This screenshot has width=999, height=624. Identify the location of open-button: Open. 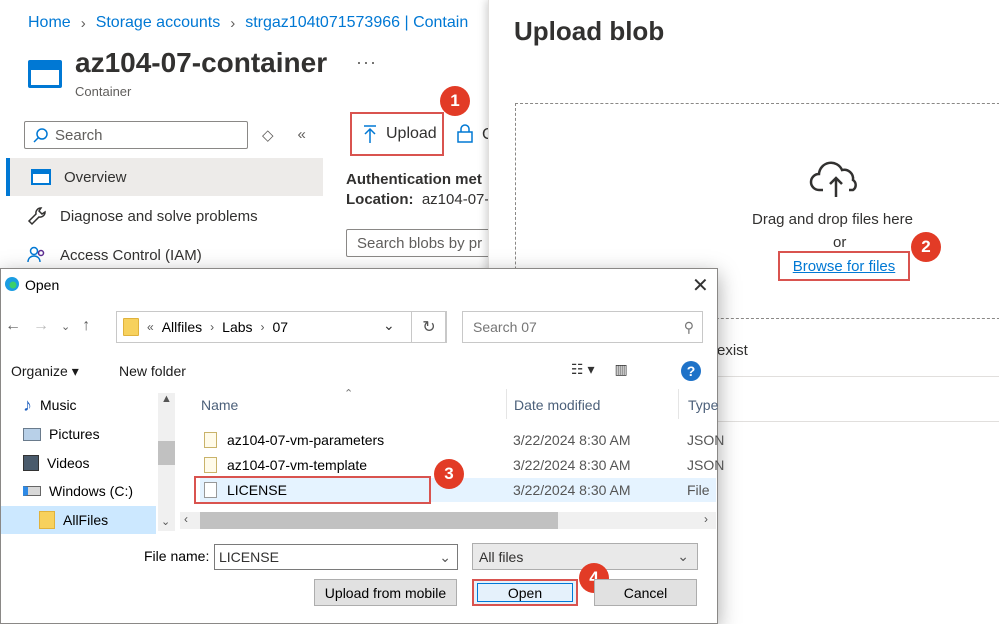
(525, 592).